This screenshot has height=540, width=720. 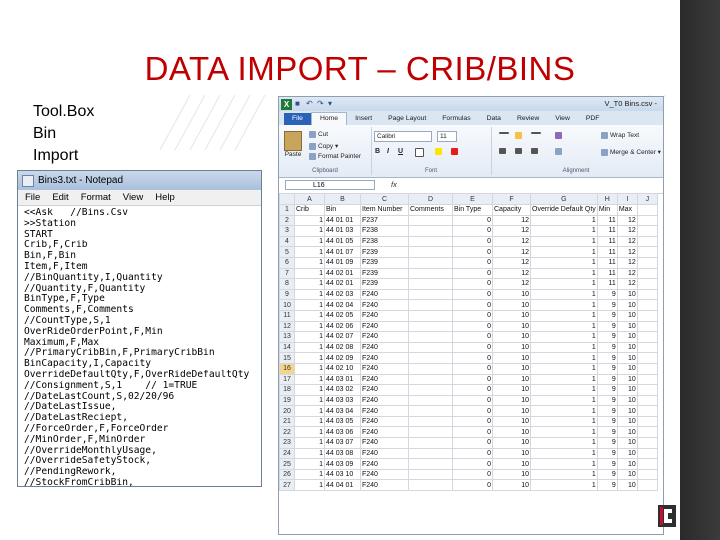 What do you see at coordinates (287, 294) in the screenshot?
I see `row-number: 9` at bounding box center [287, 294].